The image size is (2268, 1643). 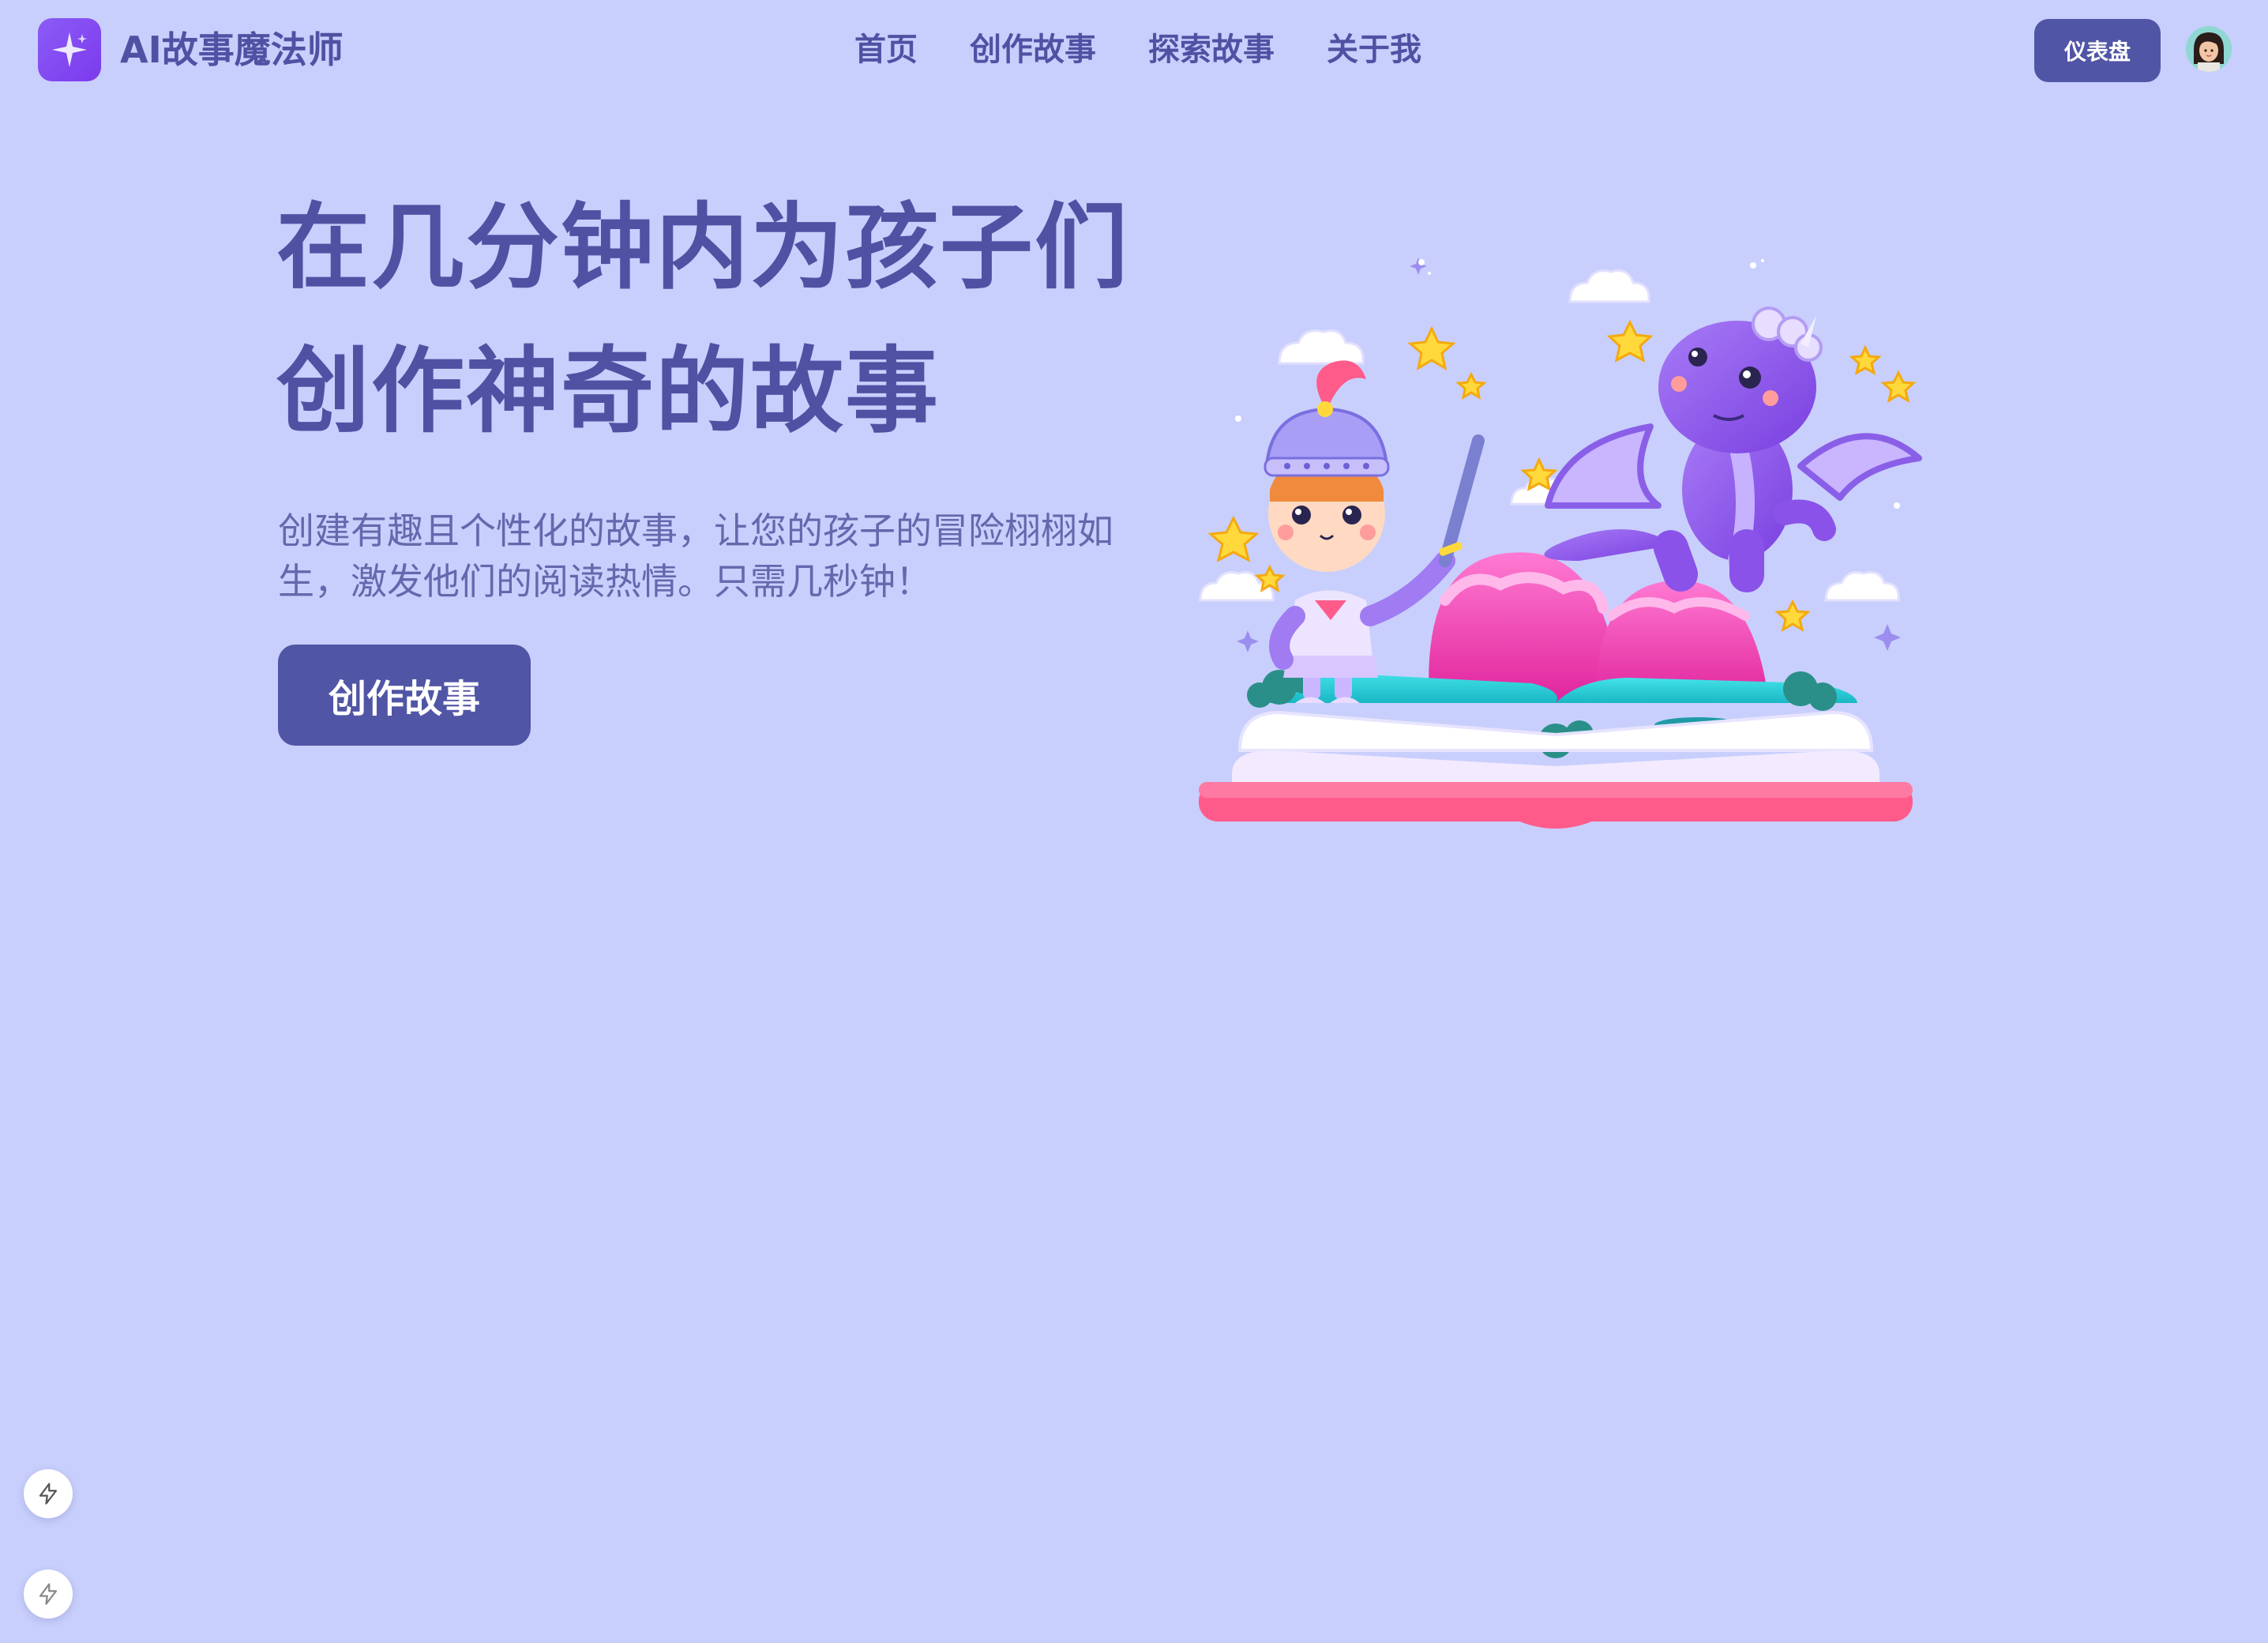 I want to click on storybook-illustration, so click(x=1560, y=543).